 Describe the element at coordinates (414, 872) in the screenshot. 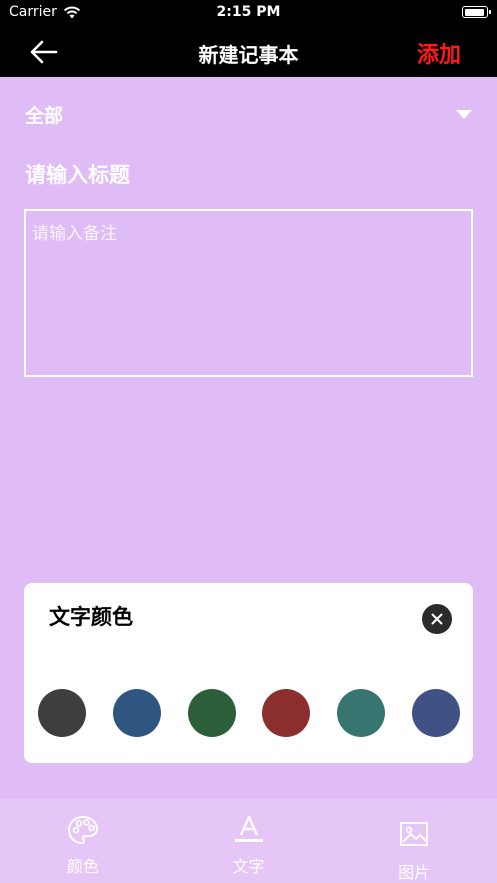

I see `tab-image-label: 图片` at that location.